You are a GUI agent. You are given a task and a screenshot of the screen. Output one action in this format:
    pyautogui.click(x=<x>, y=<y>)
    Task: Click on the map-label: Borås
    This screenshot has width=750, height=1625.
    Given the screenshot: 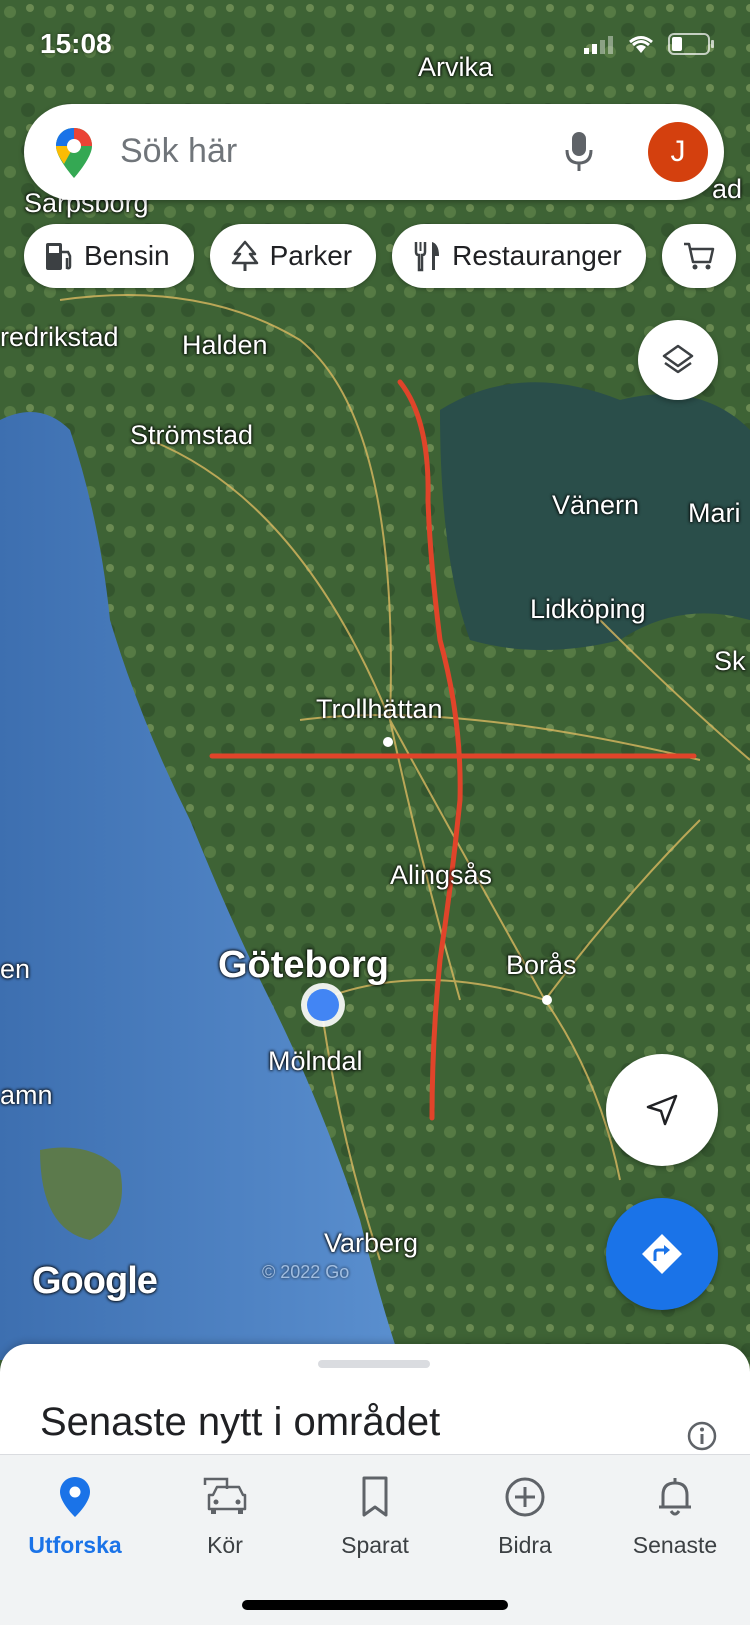 What is the action you would take?
    pyautogui.click(x=541, y=965)
    